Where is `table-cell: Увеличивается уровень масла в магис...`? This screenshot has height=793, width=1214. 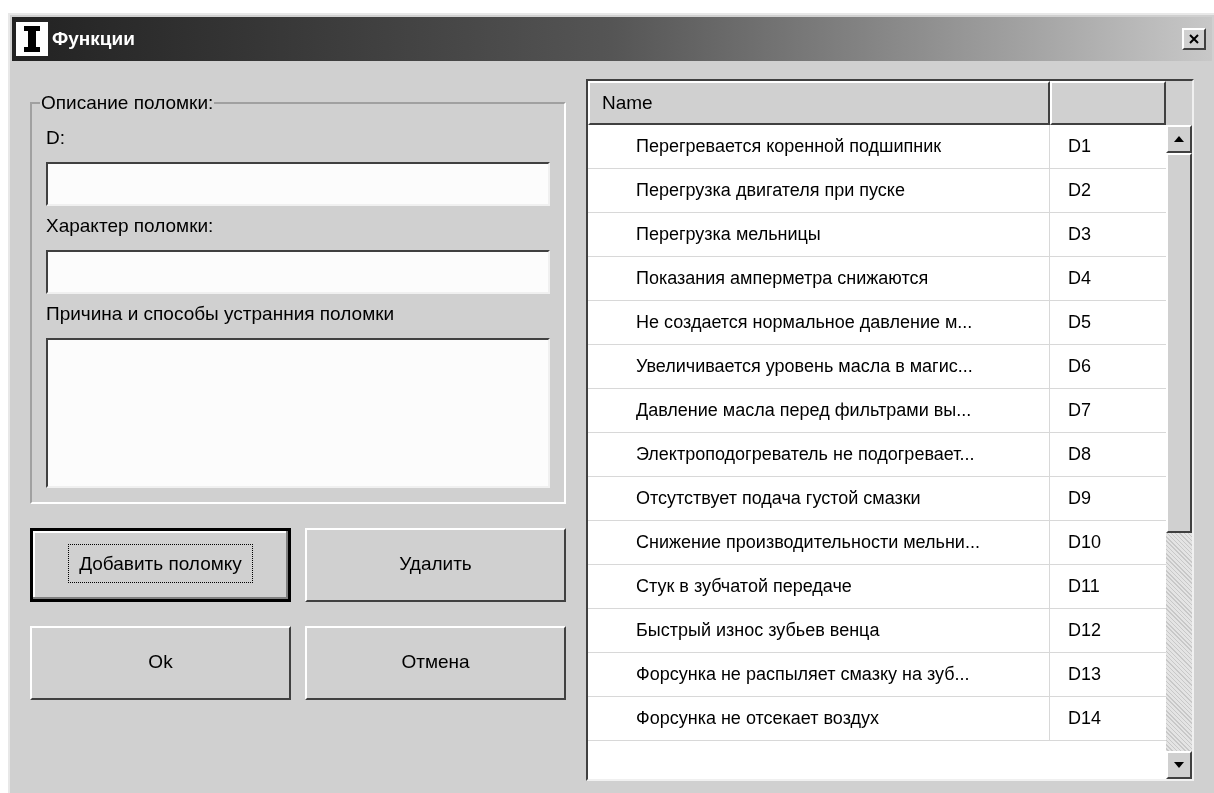 table-cell: Увеличивается уровень масла в магис... is located at coordinates (819, 366).